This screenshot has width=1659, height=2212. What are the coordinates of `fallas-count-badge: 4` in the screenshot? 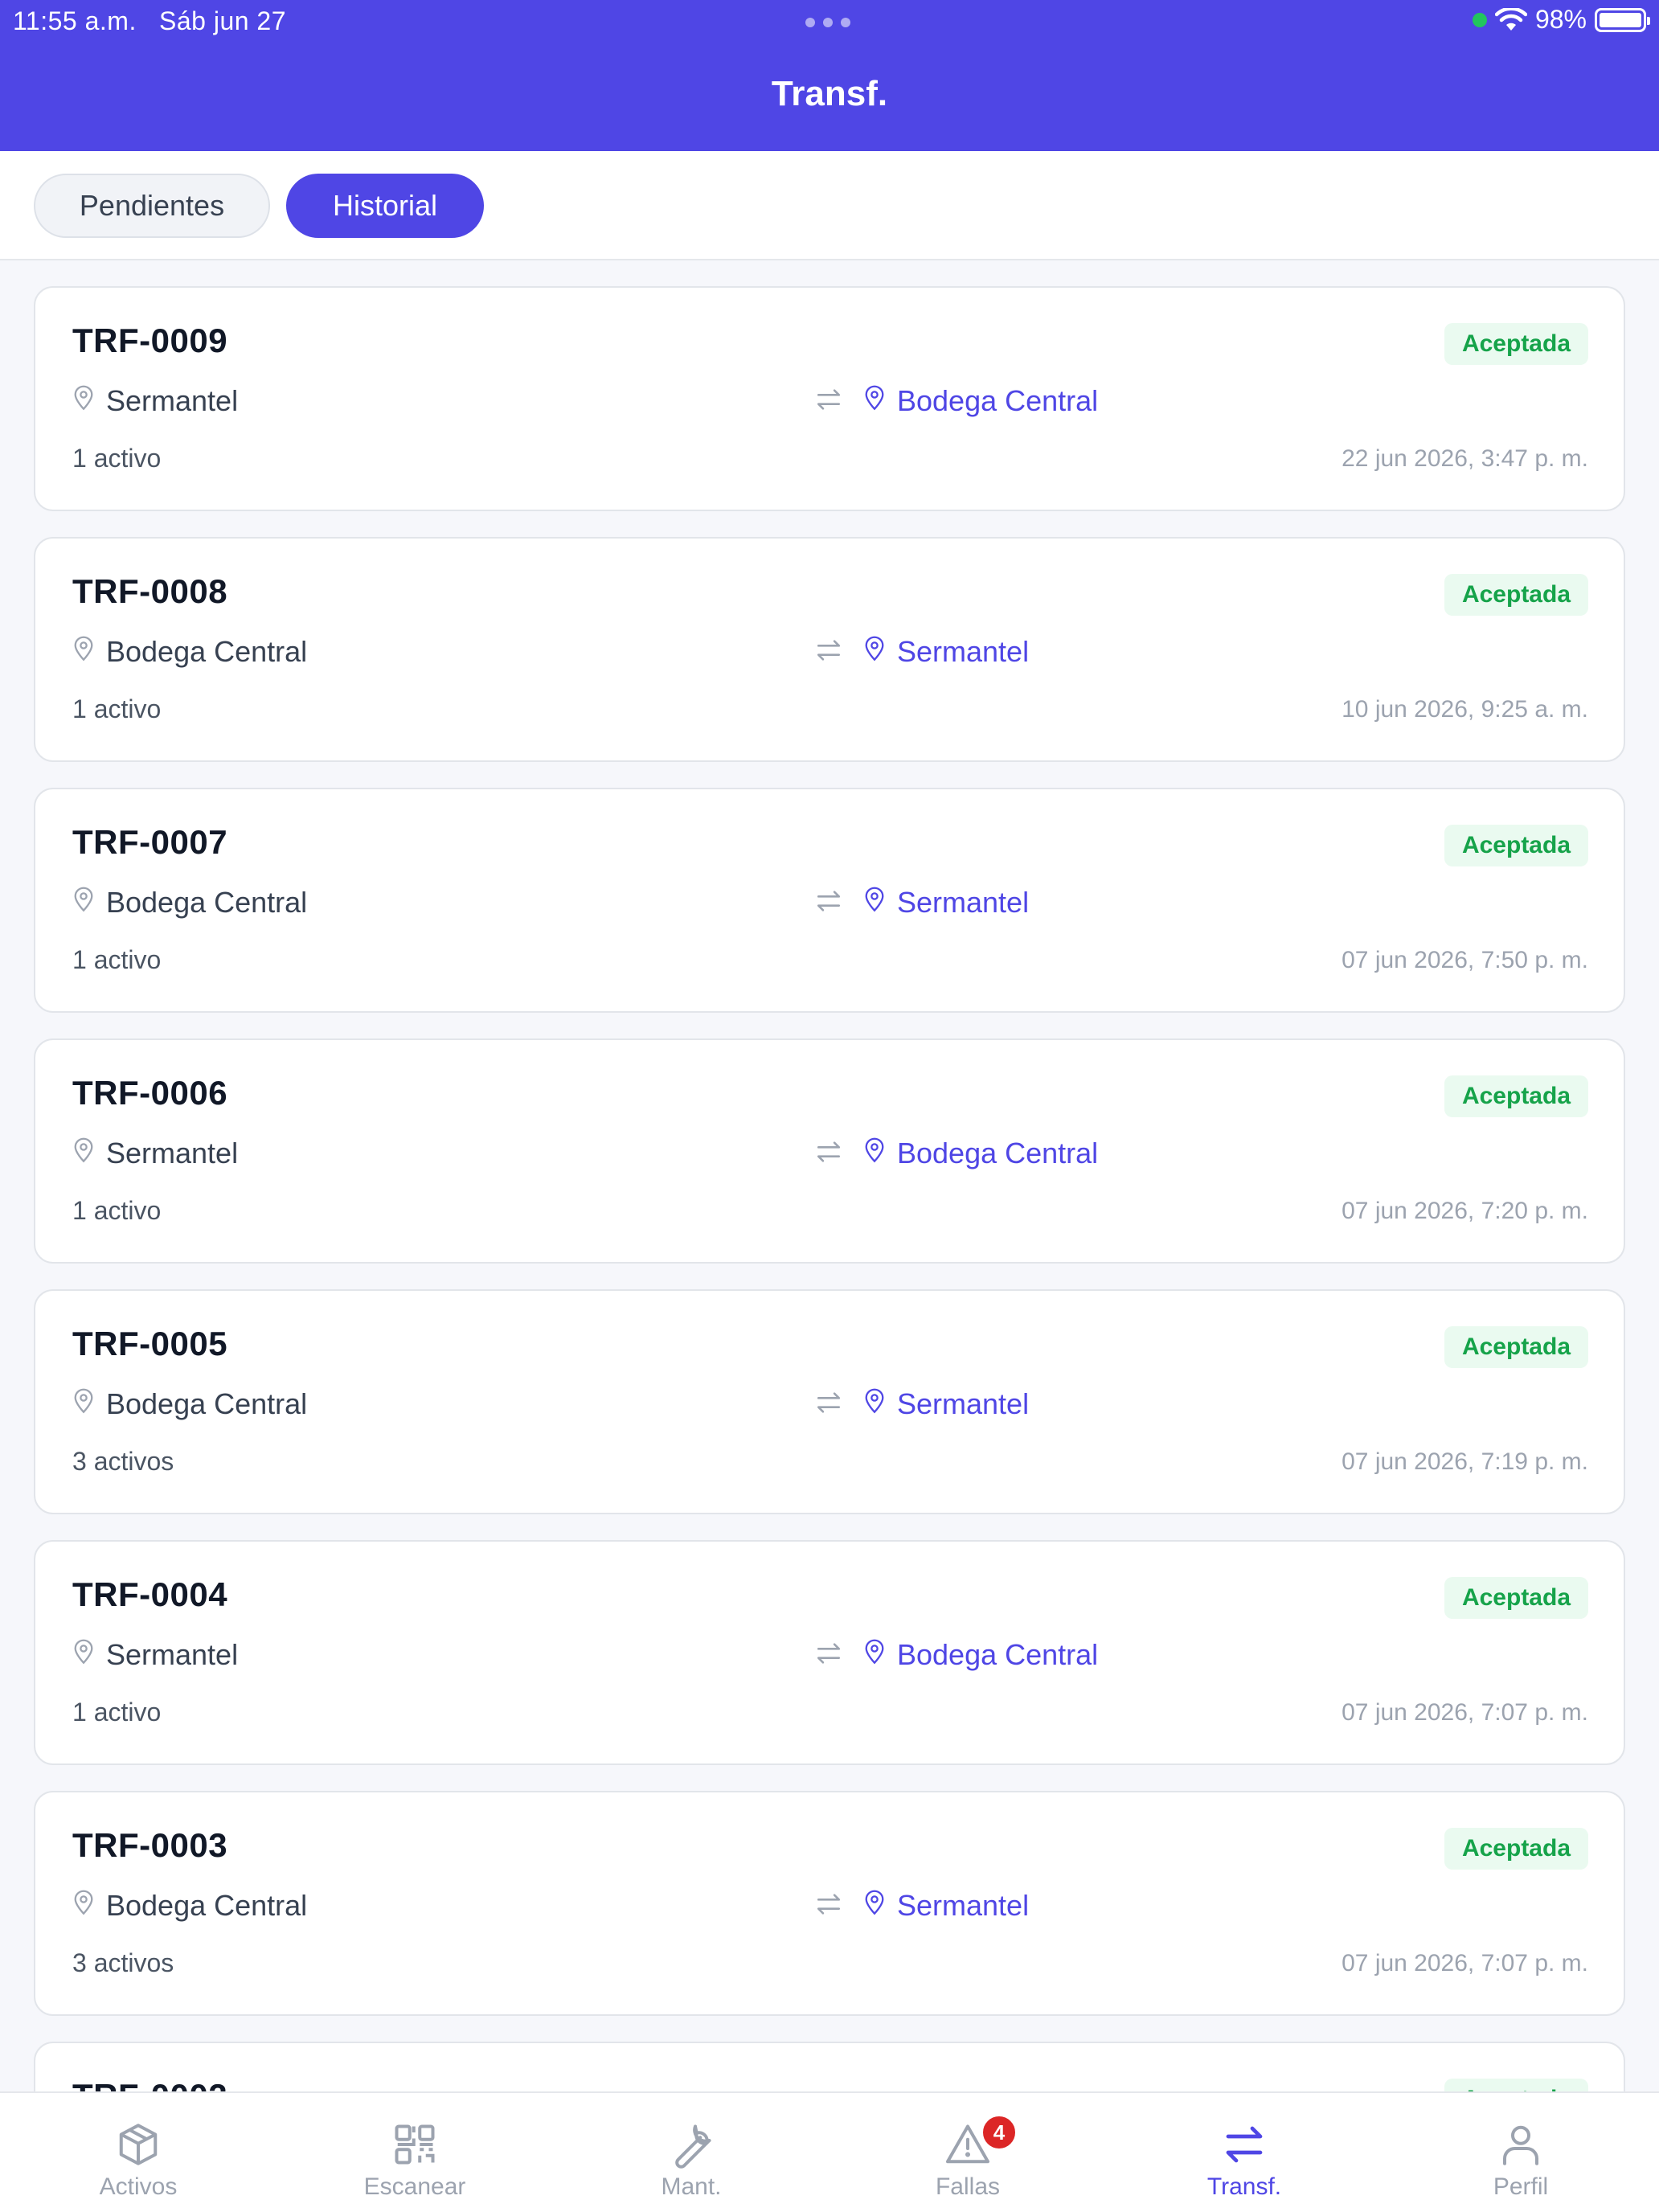 It's located at (999, 2132).